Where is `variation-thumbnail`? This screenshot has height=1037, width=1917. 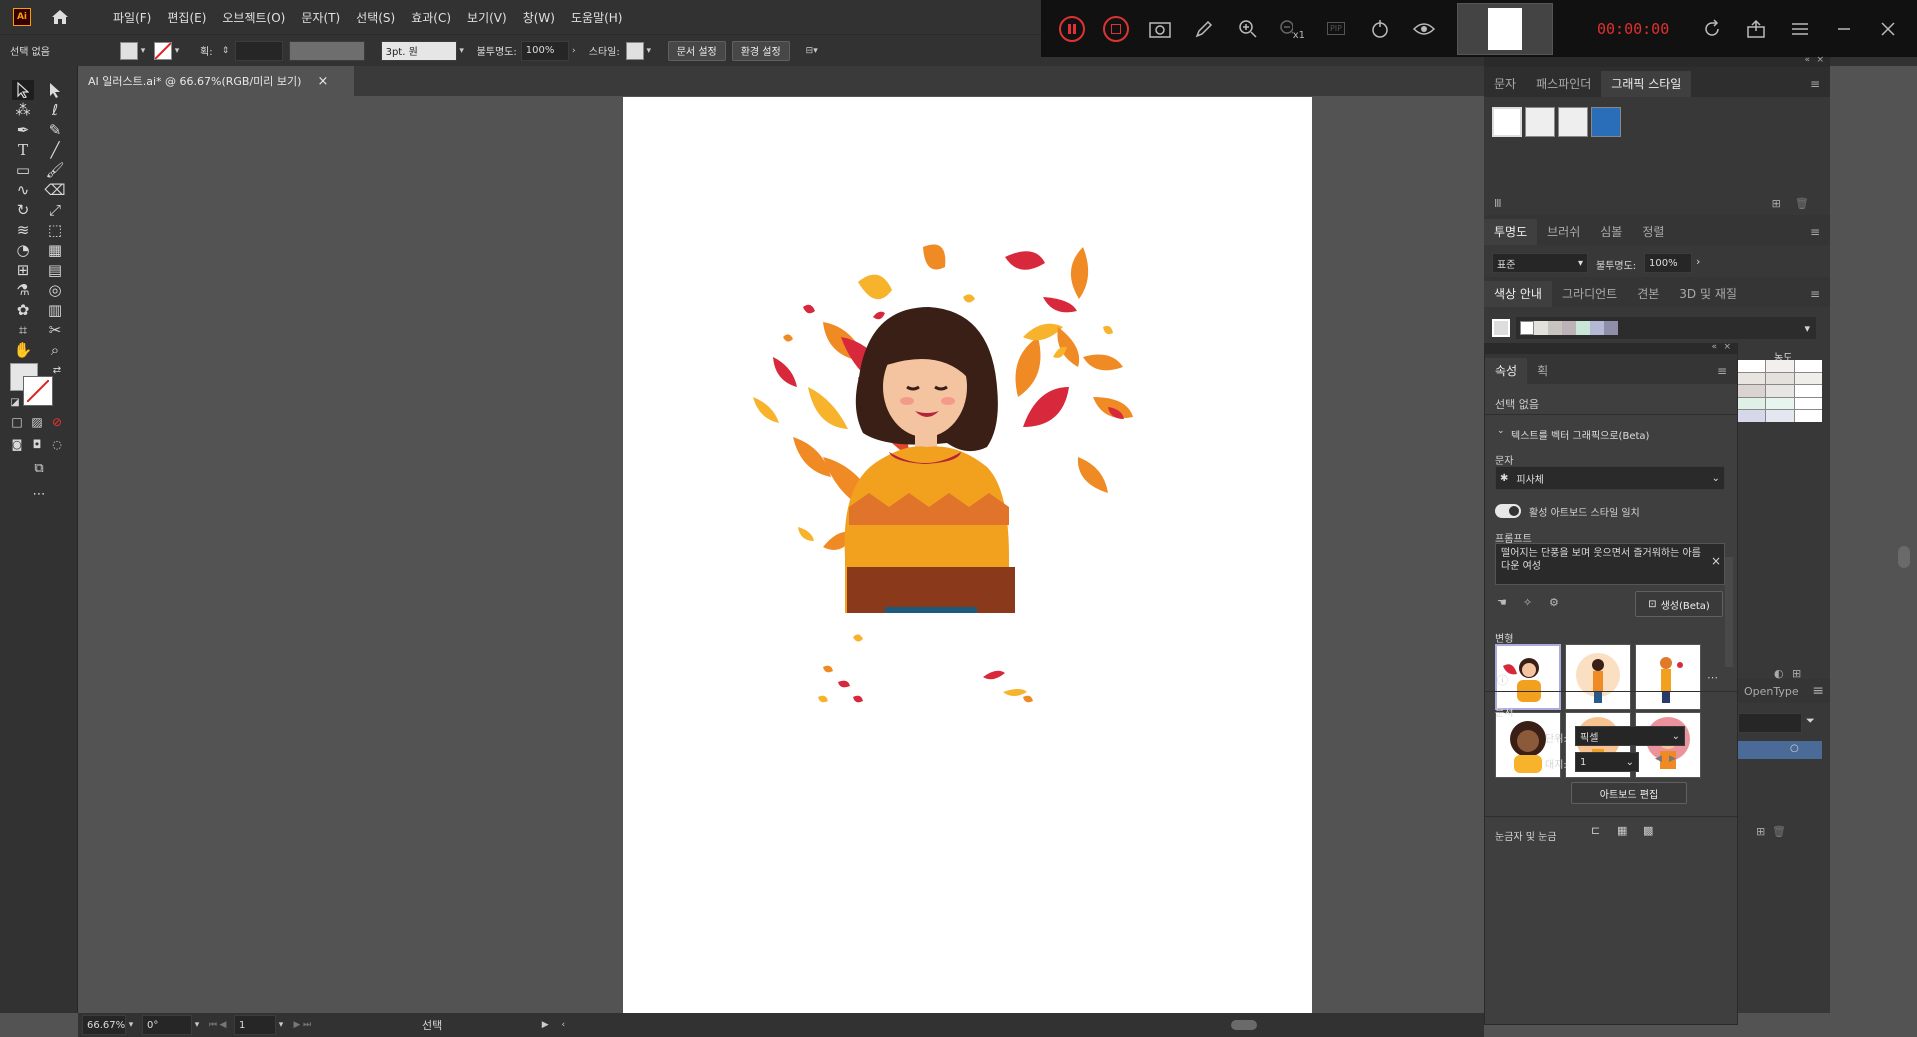 variation-thumbnail is located at coordinates (1598, 677).